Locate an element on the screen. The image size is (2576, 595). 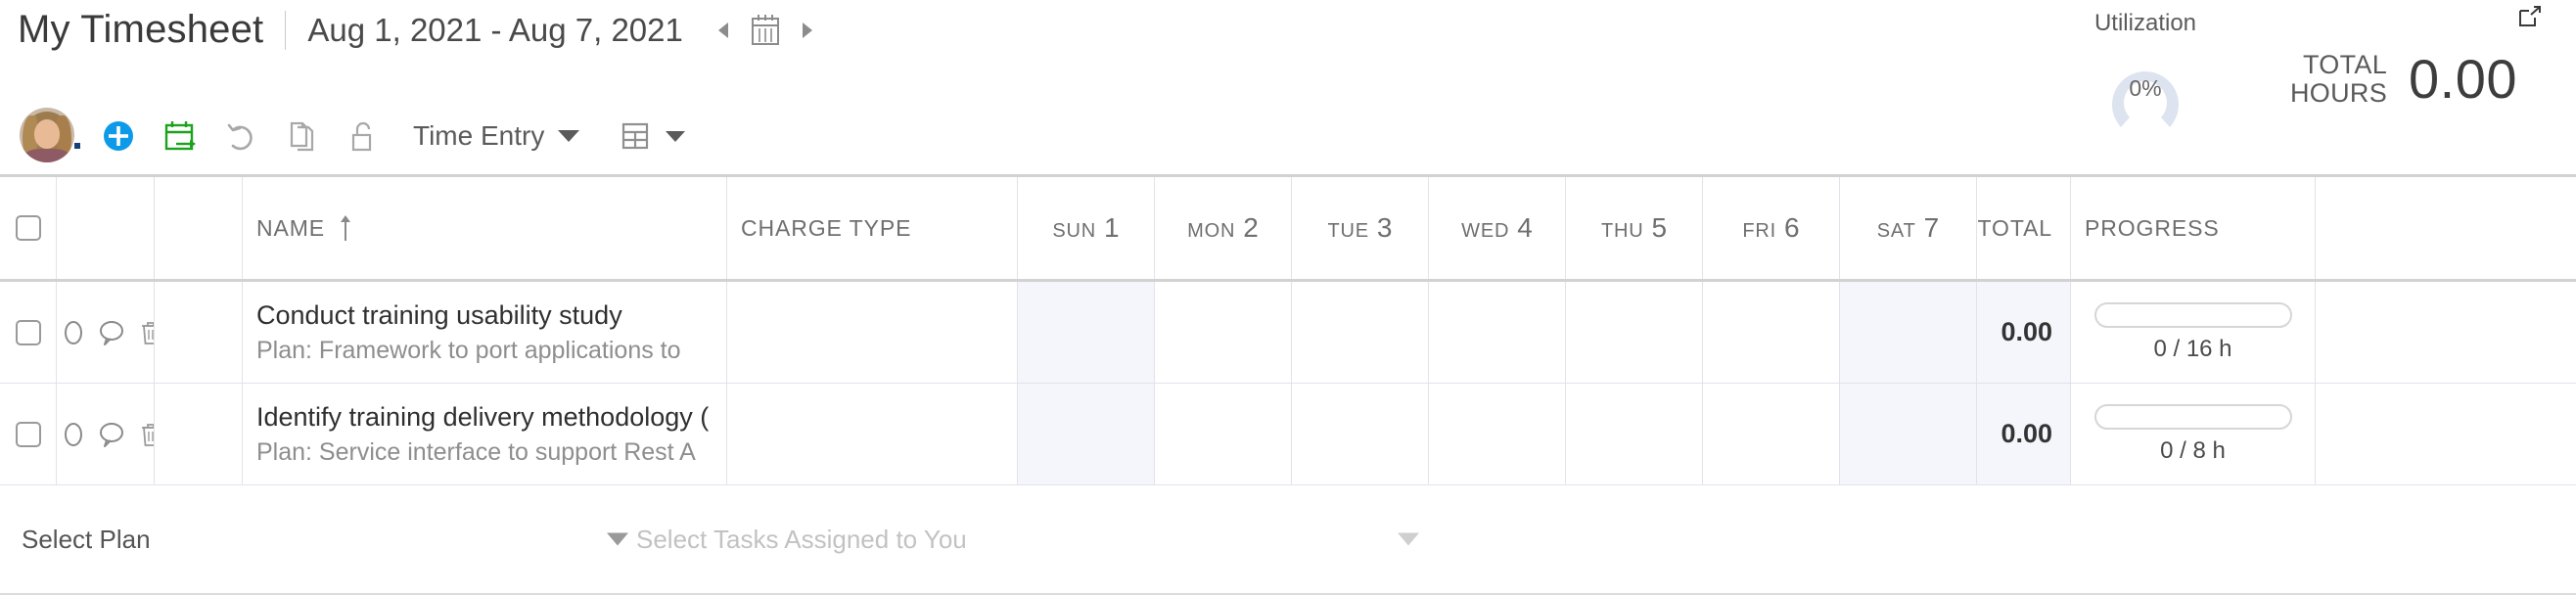
header-day-wed: WED 4 is located at coordinates (1497, 228).